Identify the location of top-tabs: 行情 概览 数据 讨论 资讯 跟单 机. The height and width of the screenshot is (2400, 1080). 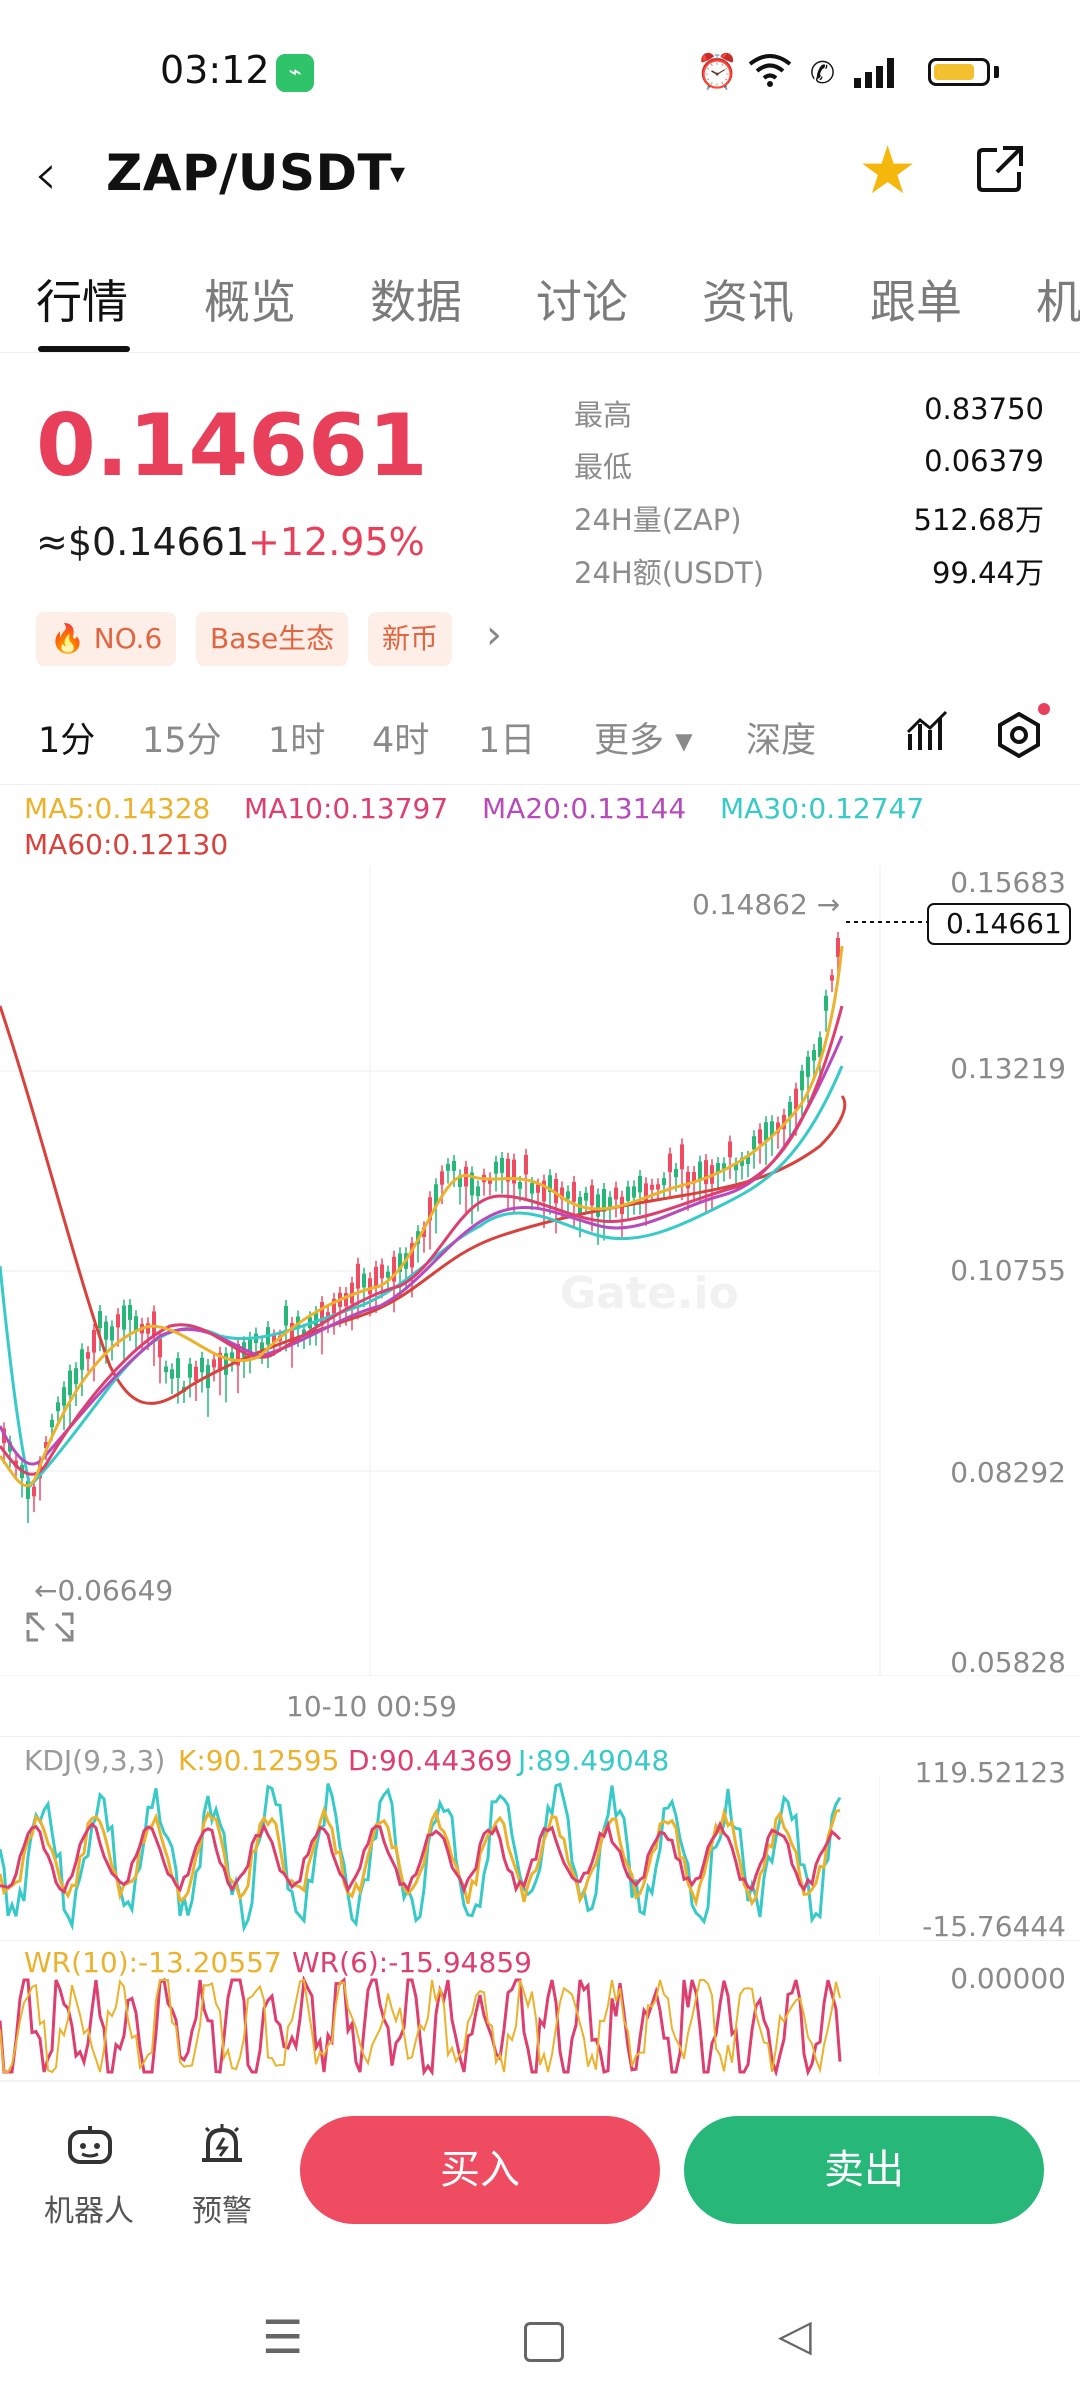
(540, 306).